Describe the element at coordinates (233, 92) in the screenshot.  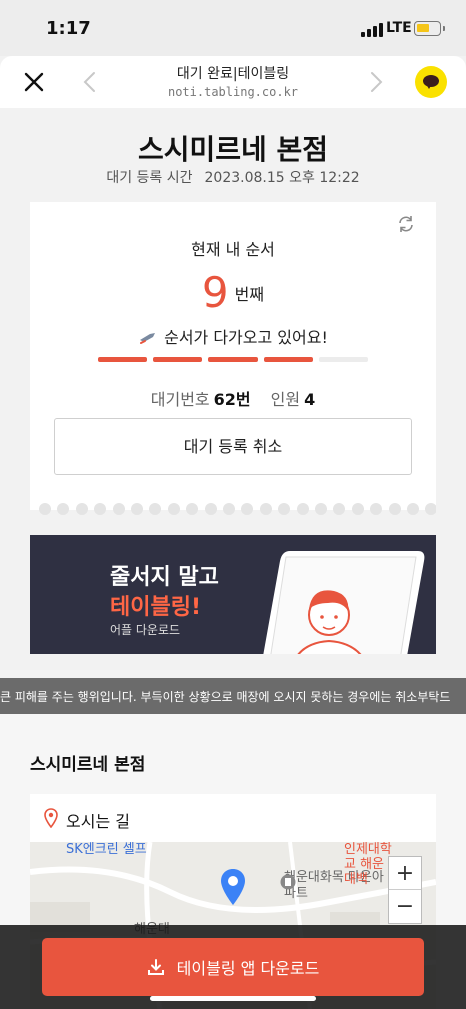
I see `webview-url: noti.tabling.co.kr` at that location.